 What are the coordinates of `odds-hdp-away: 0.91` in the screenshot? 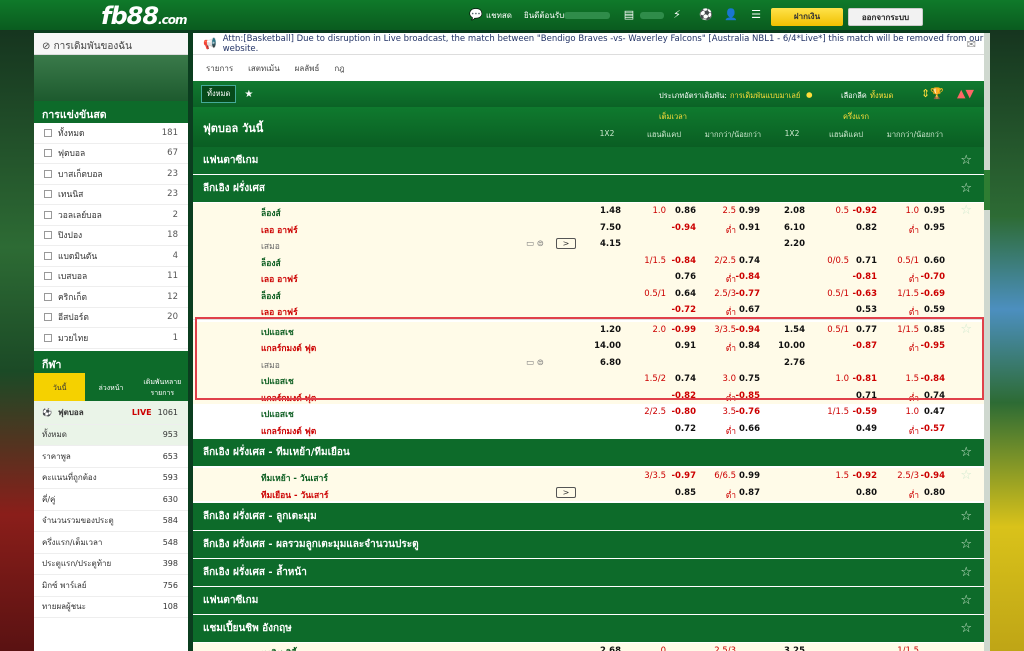 It's located at (680, 346).